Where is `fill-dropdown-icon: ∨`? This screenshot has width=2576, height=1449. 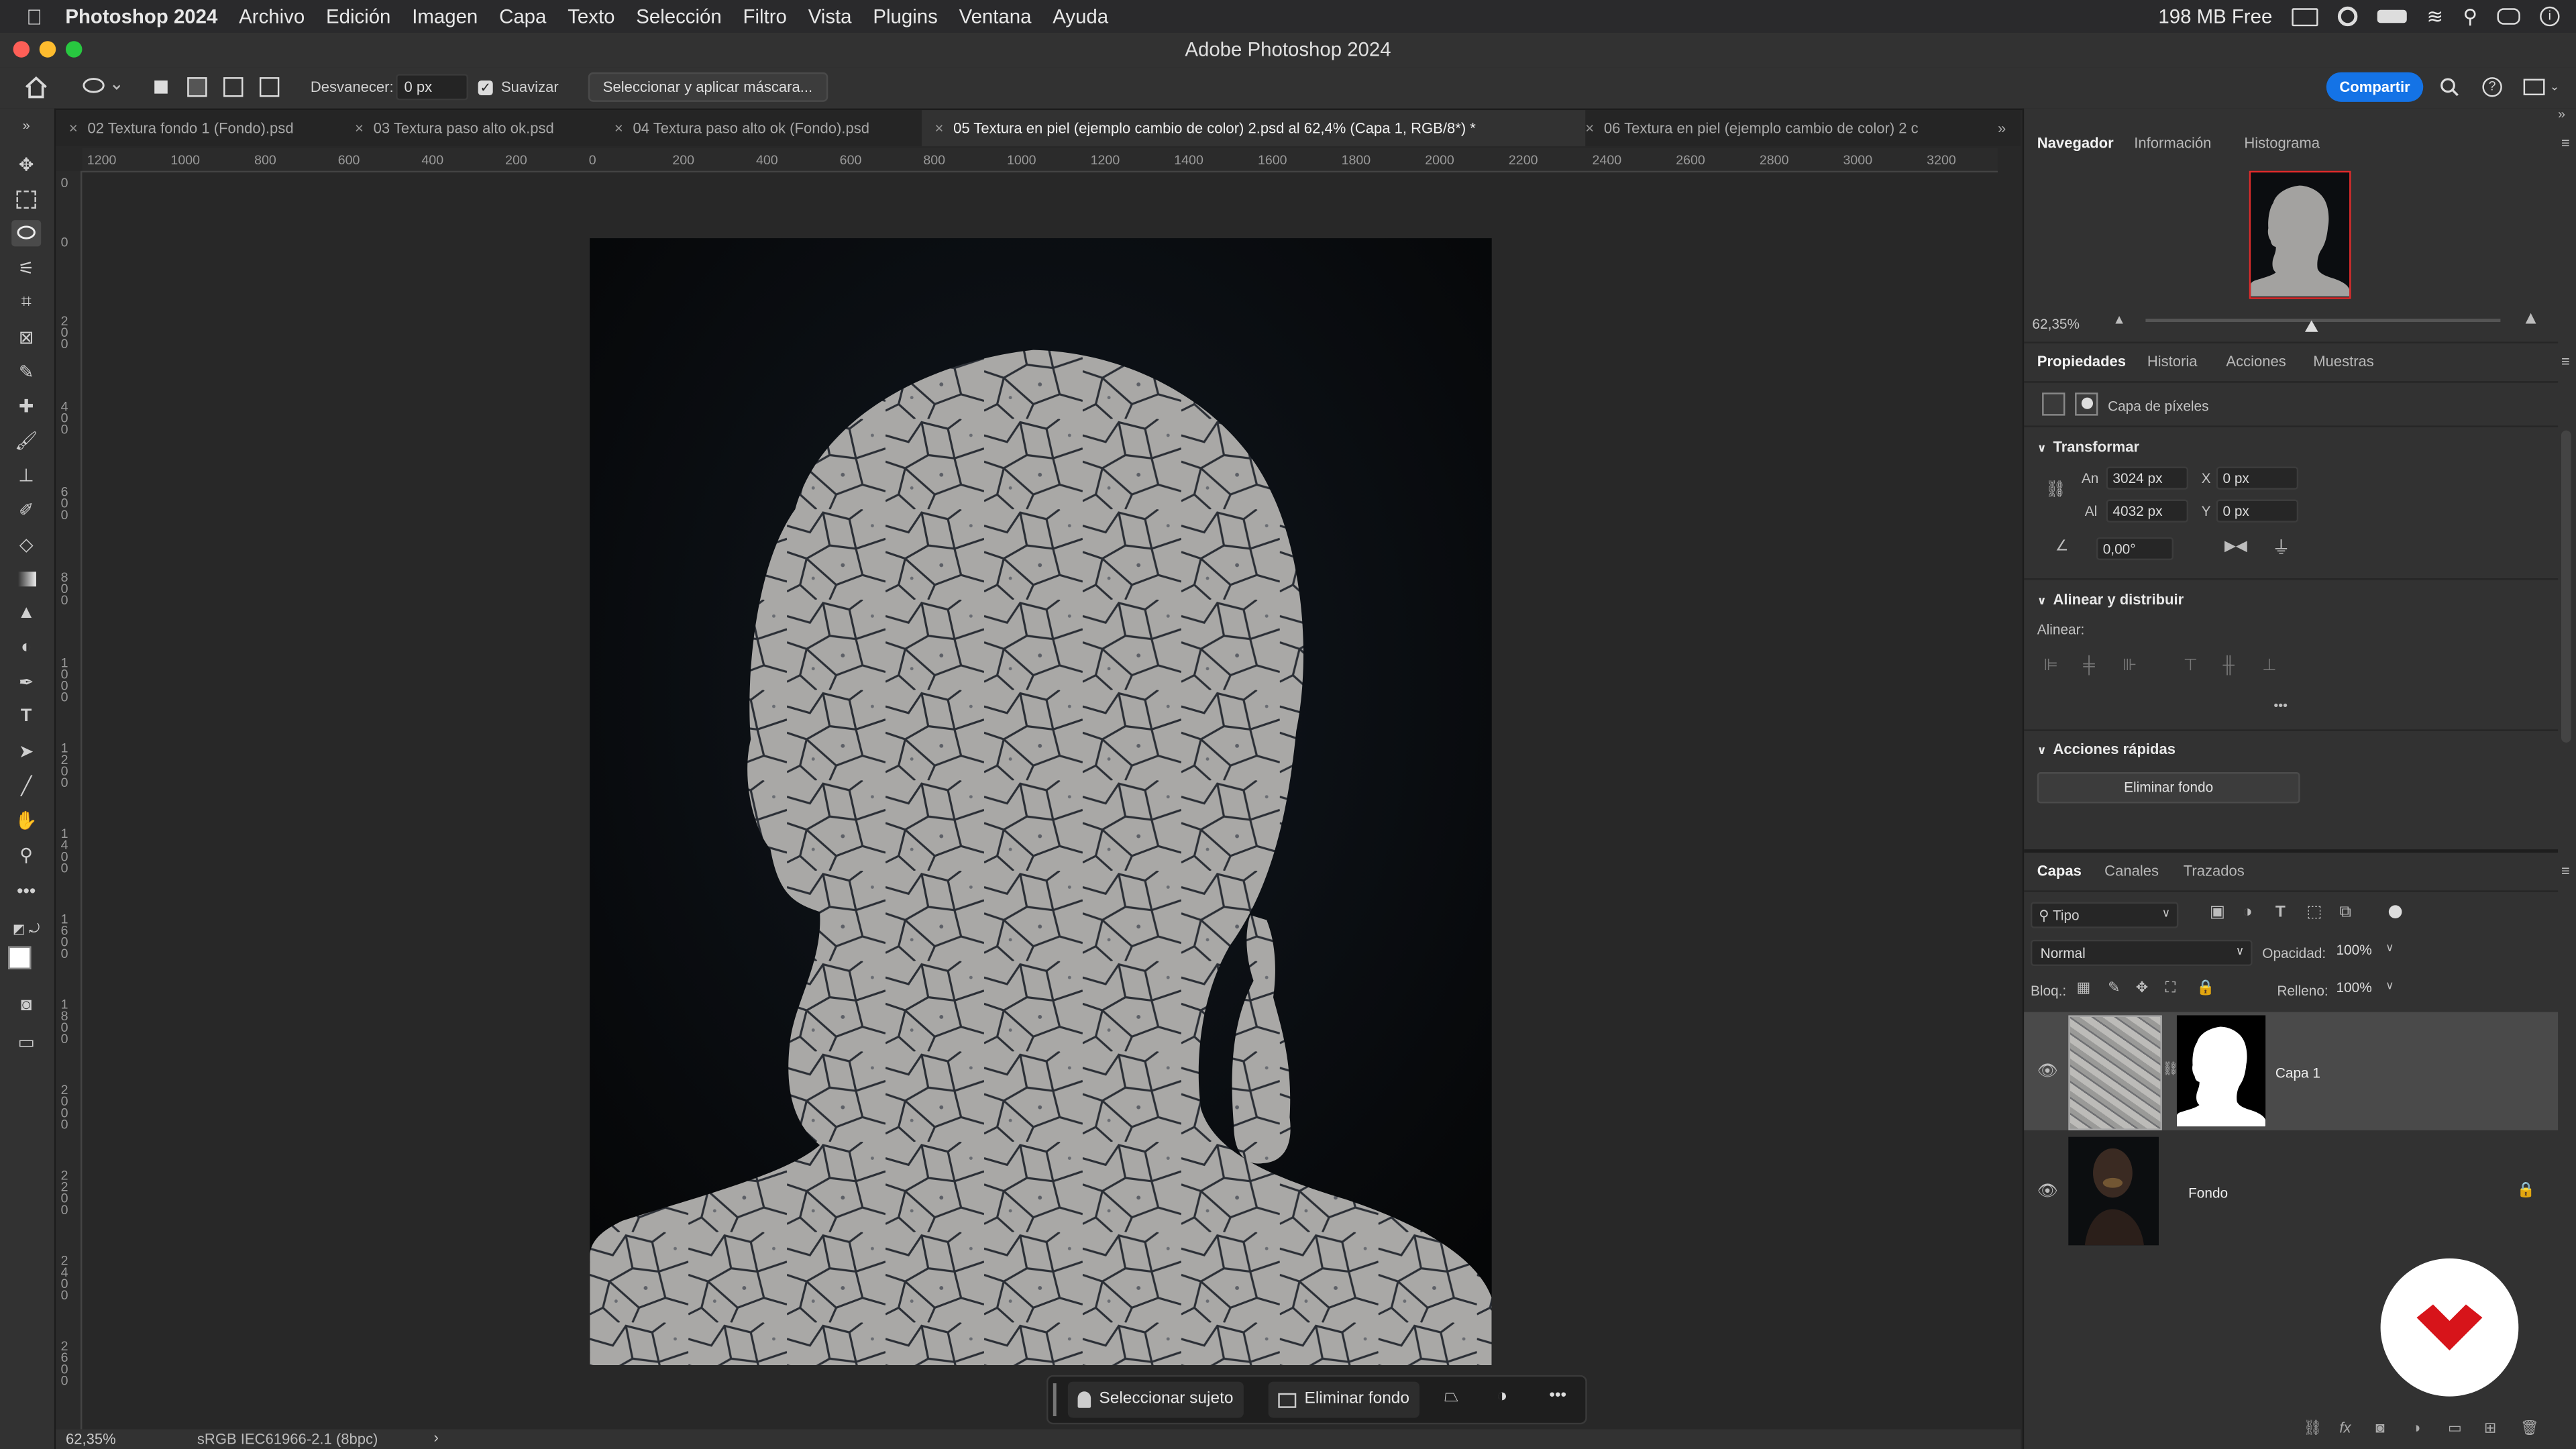
fill-dropdown-icon: ∨ is located at coordinates (2389, 985).